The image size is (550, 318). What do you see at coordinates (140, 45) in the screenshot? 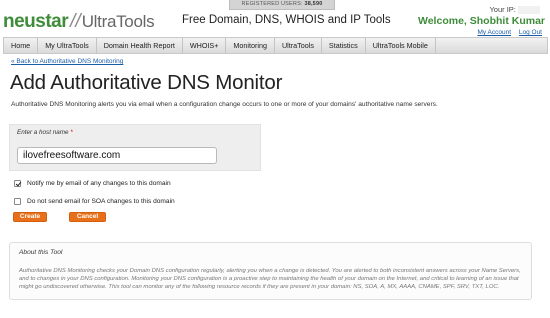
I see `nav-item-domain-health-report: Domain Health Report` at bounding box center [140, 45].